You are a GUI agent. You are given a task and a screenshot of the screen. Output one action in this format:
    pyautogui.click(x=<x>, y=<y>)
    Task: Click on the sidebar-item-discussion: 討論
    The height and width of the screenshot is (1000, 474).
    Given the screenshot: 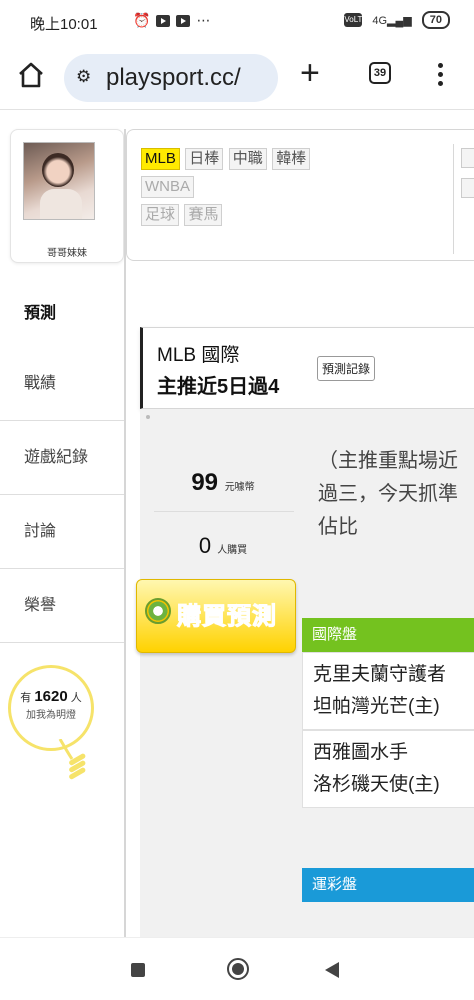 What is the action you would take?
    pyautogui.click(x=62, y=532)
    